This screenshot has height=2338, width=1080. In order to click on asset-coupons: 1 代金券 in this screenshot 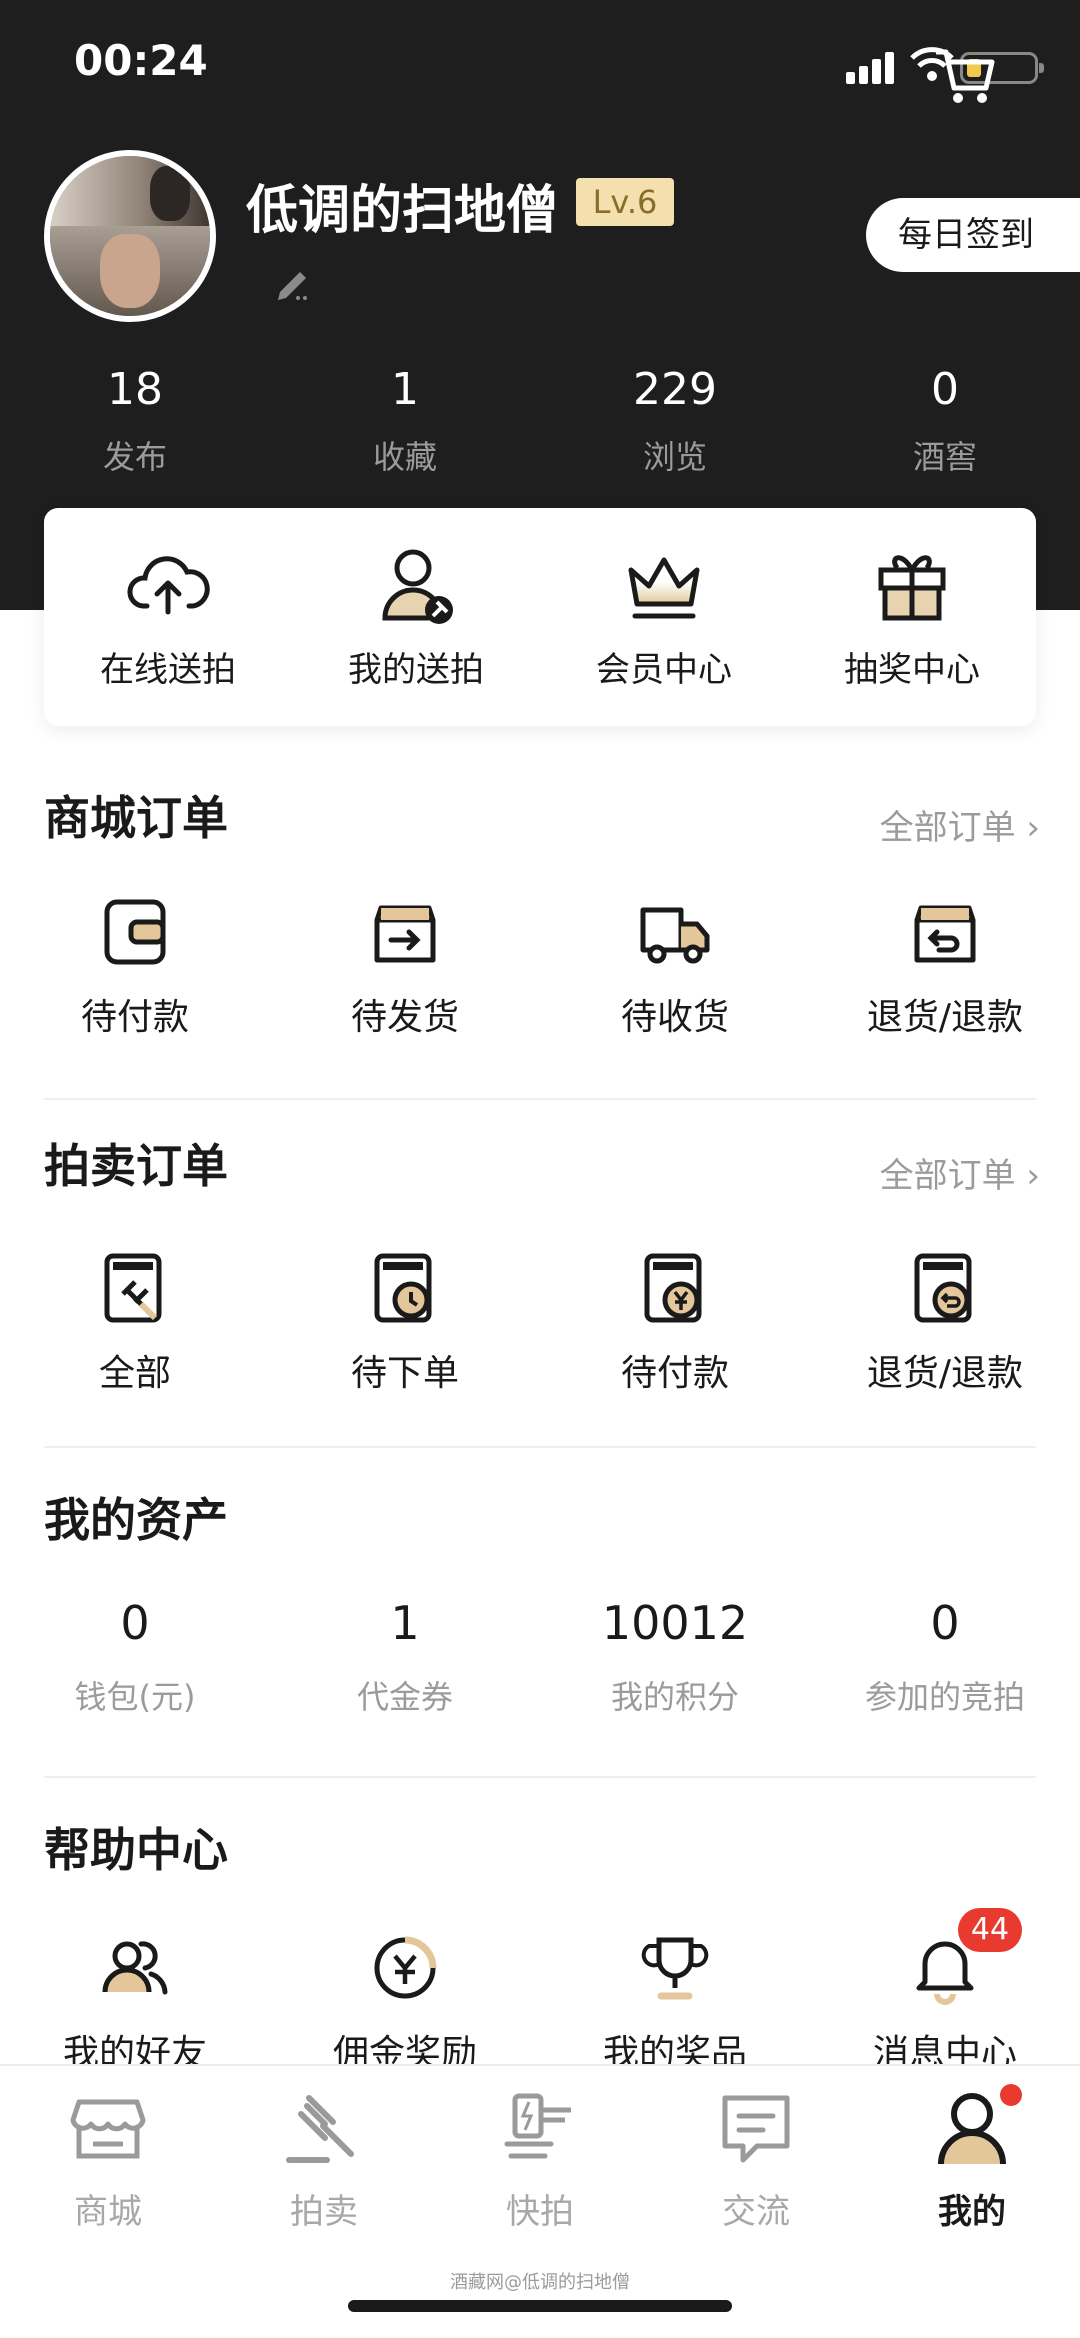, I will do `click(405, 1657)`.